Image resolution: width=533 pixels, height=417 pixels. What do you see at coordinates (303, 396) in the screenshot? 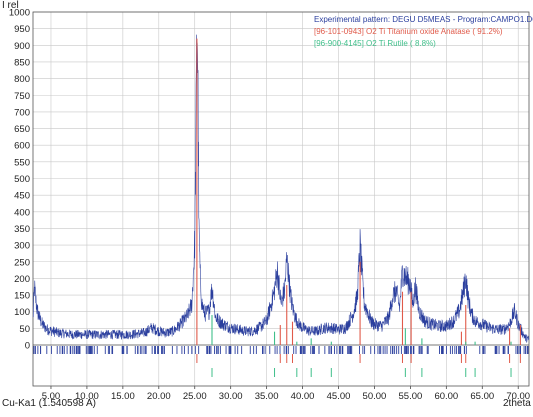
I see `x-tick-label: 40.00` at bounding box center [303, 396].